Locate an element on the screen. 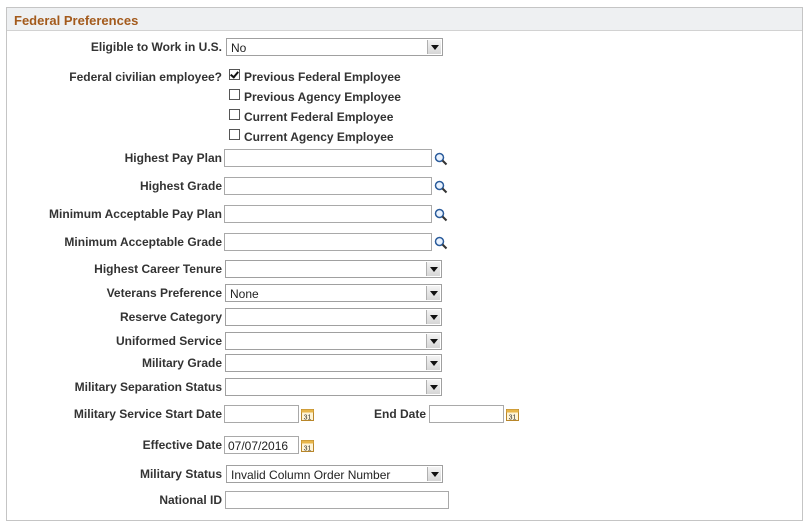  highest-grade-label: Highest Grade is located at coordinates (180, 186).